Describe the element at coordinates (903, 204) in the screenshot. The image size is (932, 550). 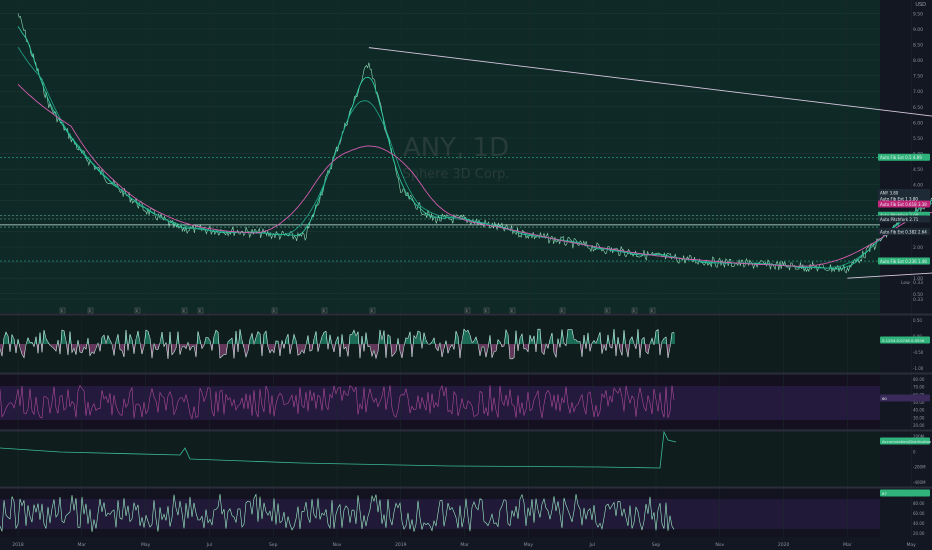
I see `price-tag-text: Auto Fib Ext 0.618 3.38` at that location.